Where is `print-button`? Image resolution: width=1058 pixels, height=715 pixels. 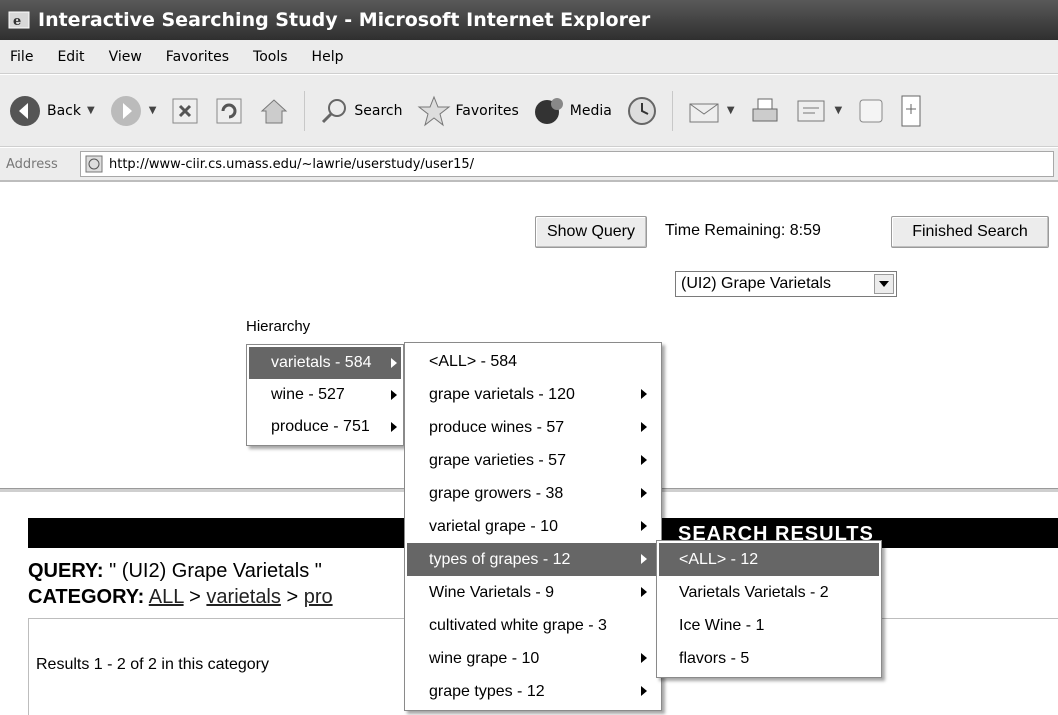 print-button is located at coordinates (765, 111).